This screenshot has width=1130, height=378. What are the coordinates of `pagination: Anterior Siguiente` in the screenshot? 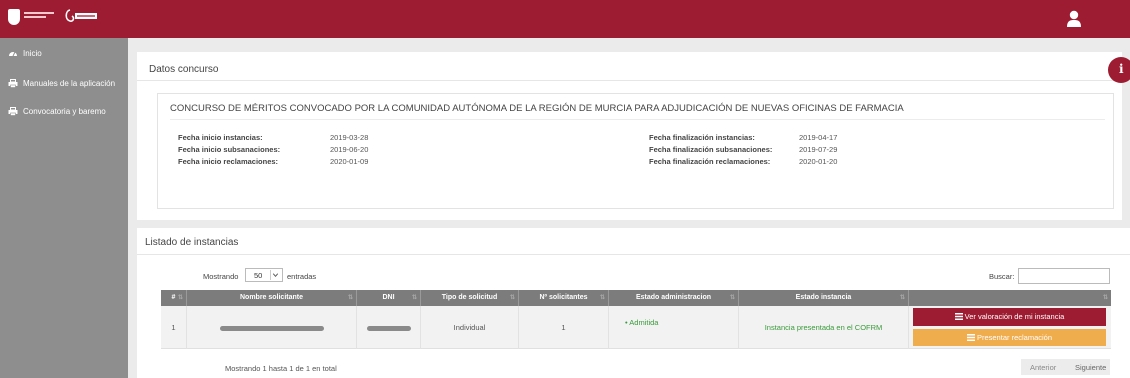 It's located at (1065, 367).